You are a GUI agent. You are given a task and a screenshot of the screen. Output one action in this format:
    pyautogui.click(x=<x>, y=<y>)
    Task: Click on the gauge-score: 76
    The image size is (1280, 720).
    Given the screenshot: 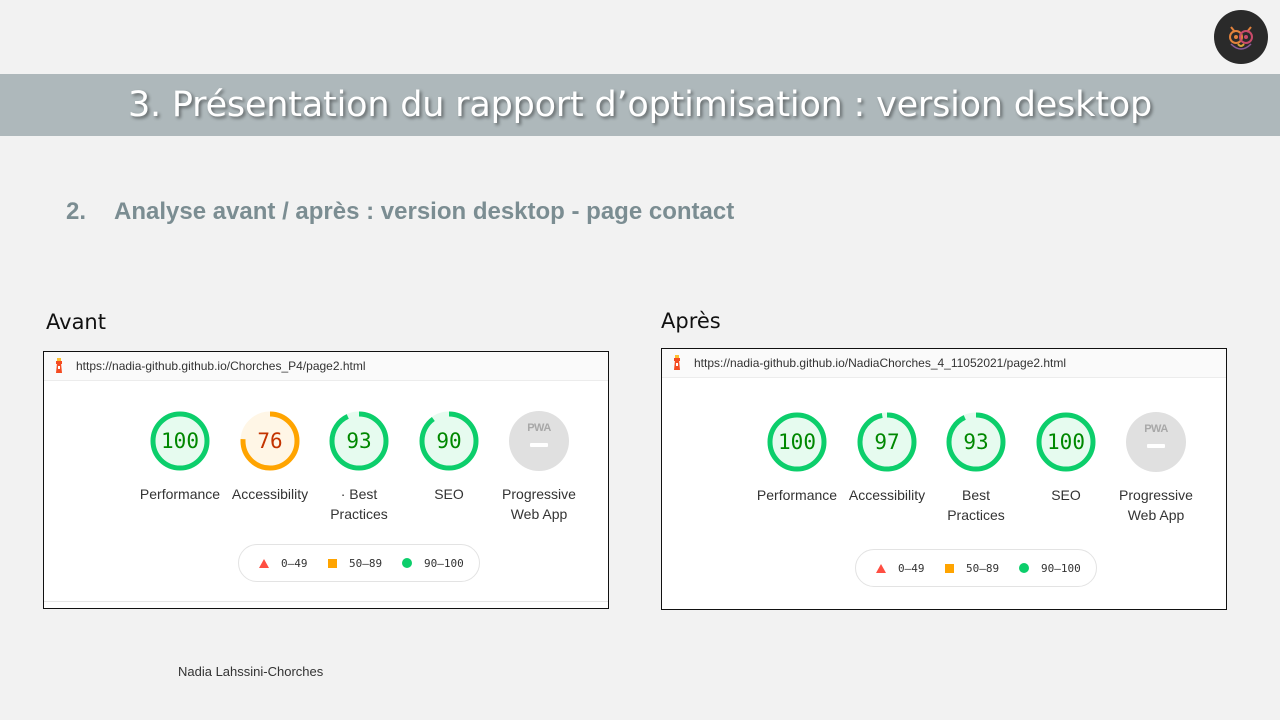 What is the action you would take?
    pyautogui.click(x=270, y=441)
    